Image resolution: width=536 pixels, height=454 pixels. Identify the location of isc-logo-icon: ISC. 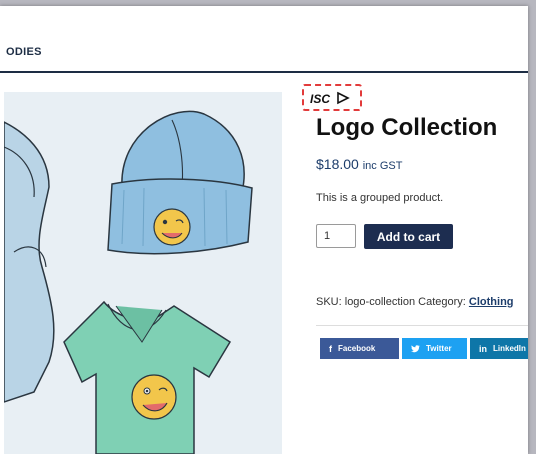
(330, 98).